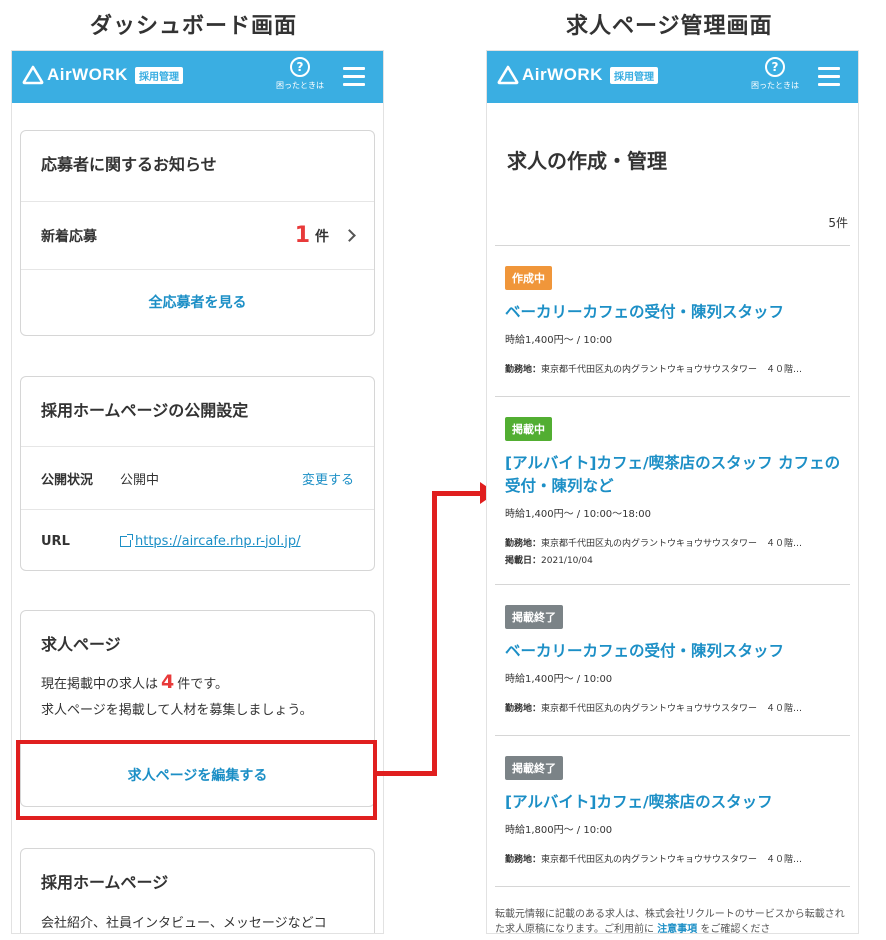 The image size is (886, 940). What do you see at coordinates (559, 830) in the screenshot?
I see `job-wage: 時給1,800円～ / 10:00` at bounding box center [559, 830].